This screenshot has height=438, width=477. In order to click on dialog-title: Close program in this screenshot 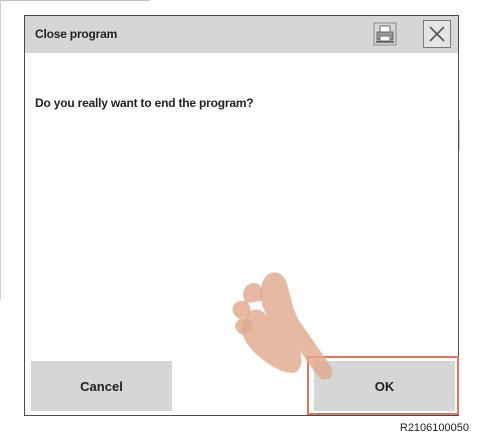, I will do `click(76, 34)`.